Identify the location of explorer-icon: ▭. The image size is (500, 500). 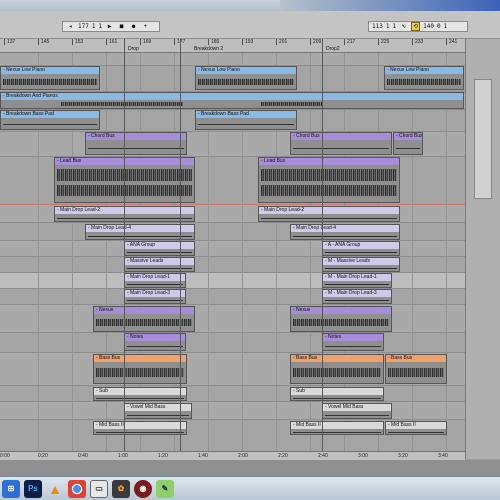
(99, 488).